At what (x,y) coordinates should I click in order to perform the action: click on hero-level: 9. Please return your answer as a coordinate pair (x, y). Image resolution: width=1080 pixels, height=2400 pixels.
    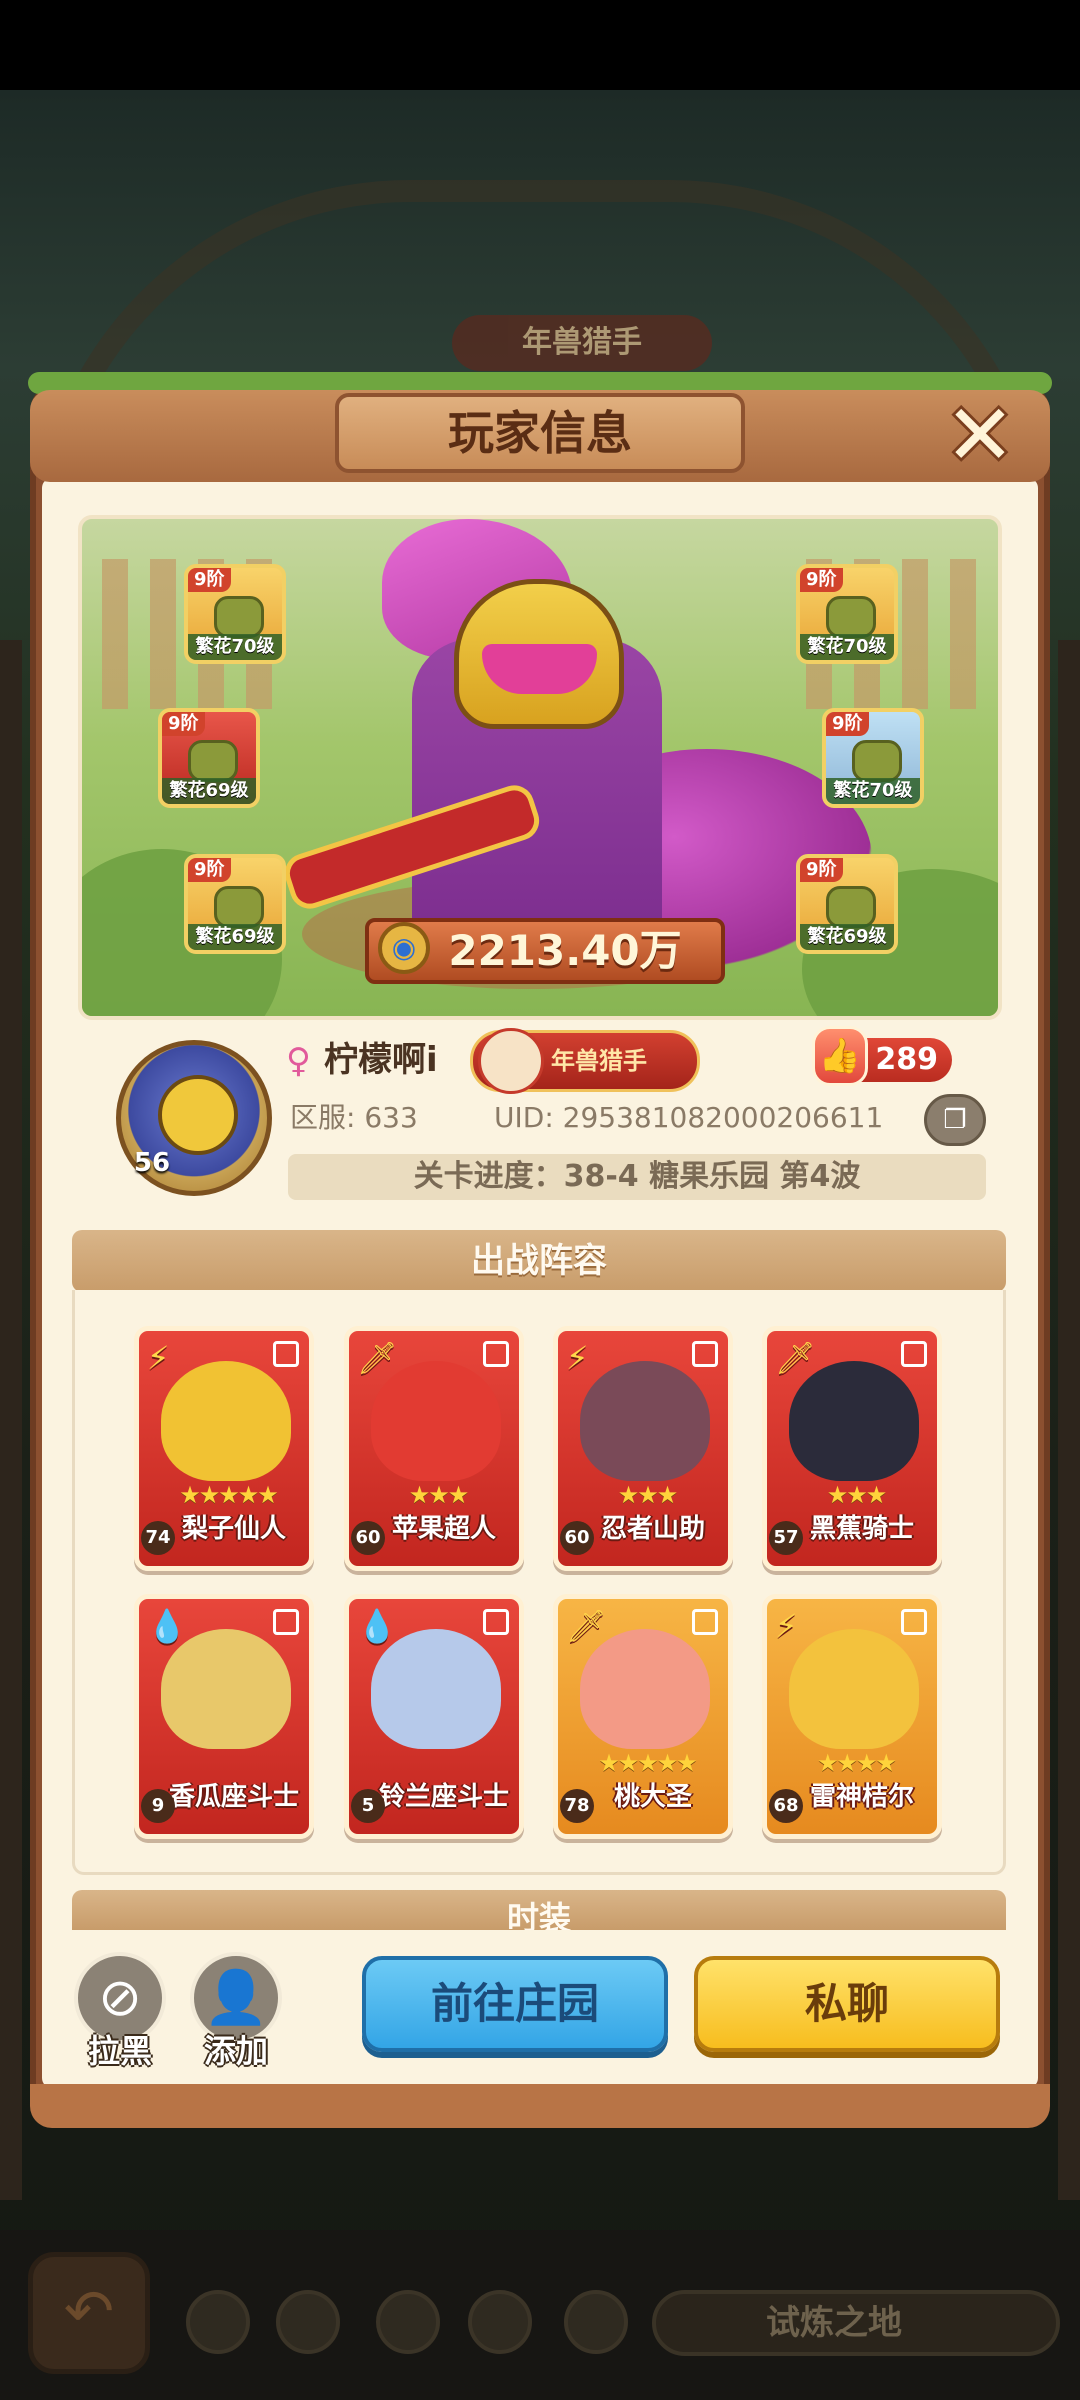
    Looking at the image, I should click on (158, 1806).